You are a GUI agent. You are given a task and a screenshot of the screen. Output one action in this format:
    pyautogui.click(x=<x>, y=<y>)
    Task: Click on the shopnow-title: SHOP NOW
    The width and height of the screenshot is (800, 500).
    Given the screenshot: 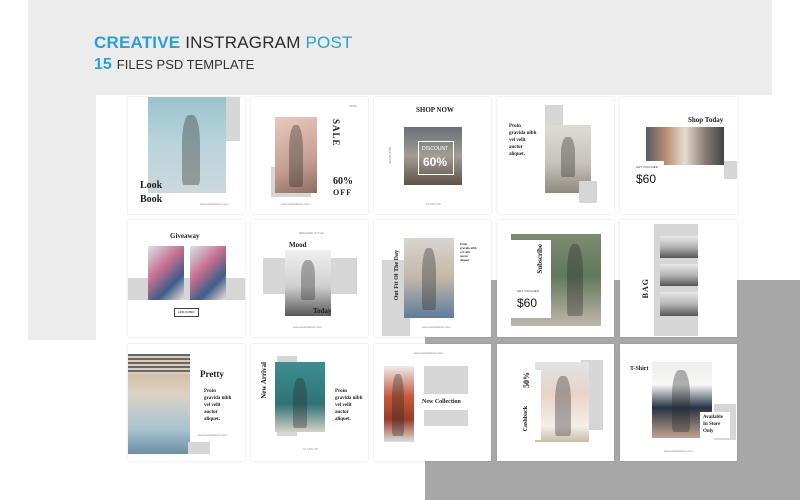 What is the action you would take?
    pyautogui.click(x=435, y=110)
    